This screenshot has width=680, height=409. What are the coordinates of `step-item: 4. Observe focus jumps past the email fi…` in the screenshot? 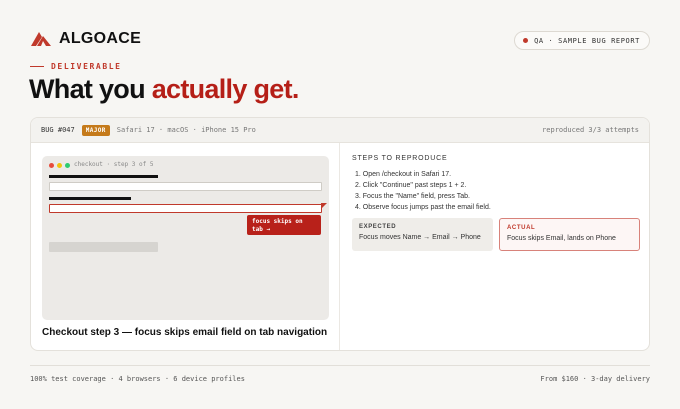 It's located at (423, 207).